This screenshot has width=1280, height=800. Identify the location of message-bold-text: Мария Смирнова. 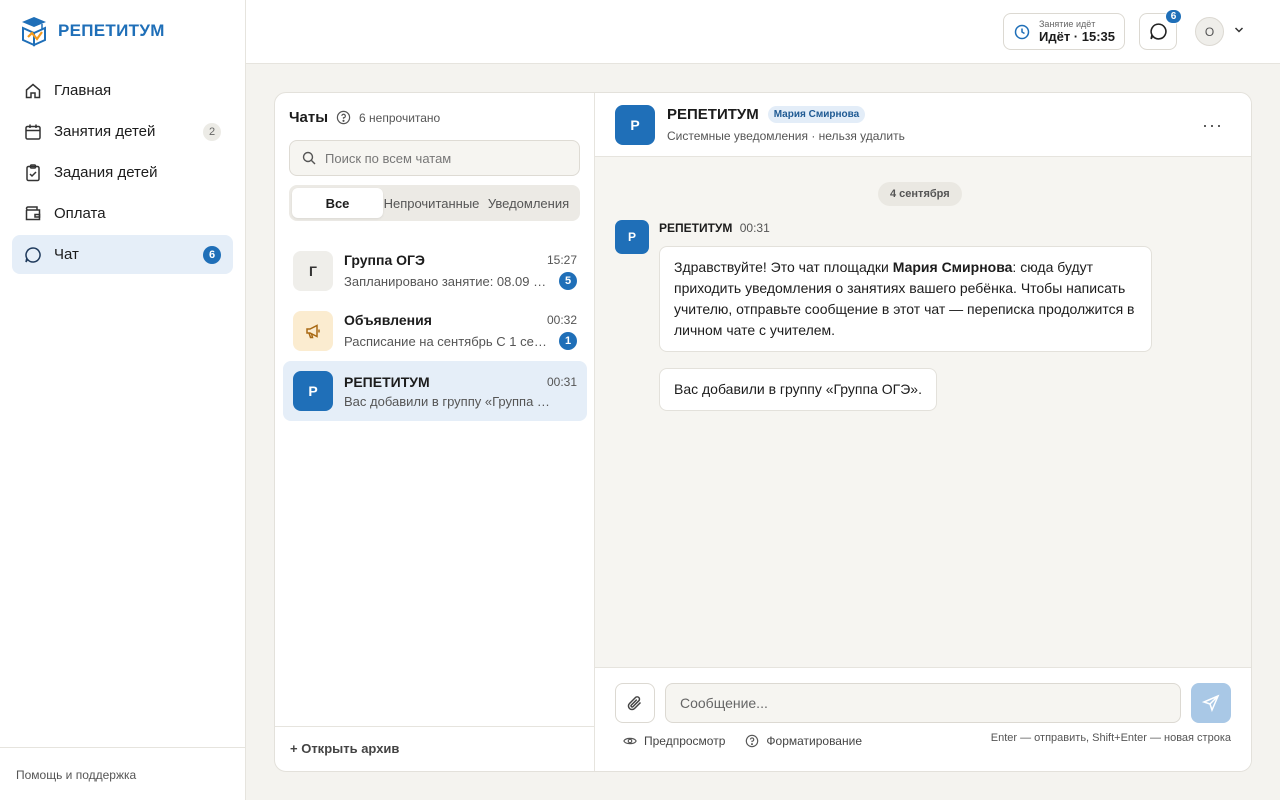
(952, 267).